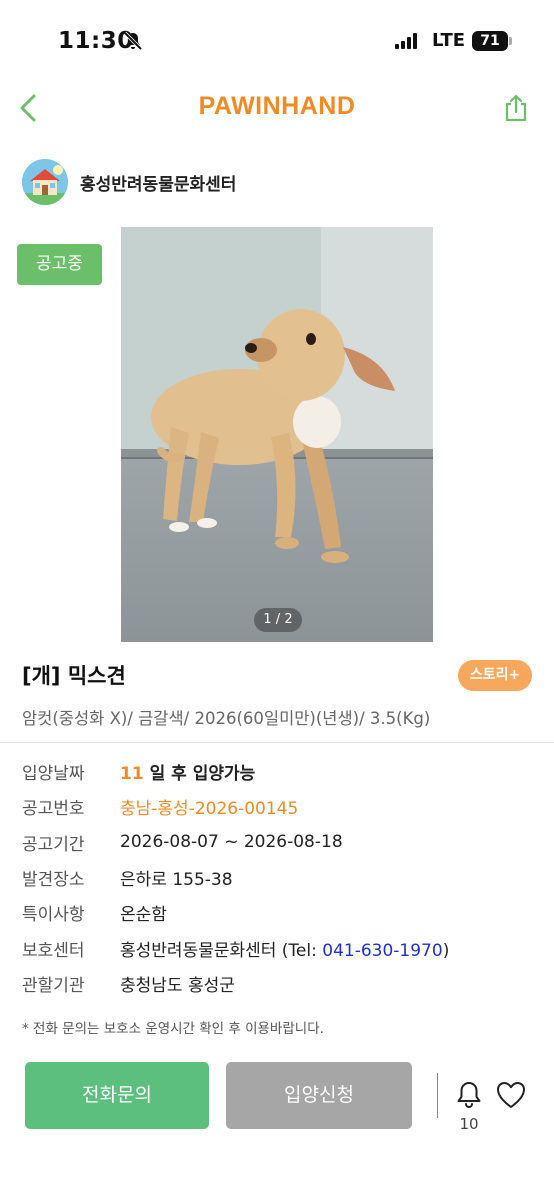  Describe the element at coordinates (282, 983) in the screenshot. I see `info-row-authority: 관할기관 충청남도 홍성군` at that location.